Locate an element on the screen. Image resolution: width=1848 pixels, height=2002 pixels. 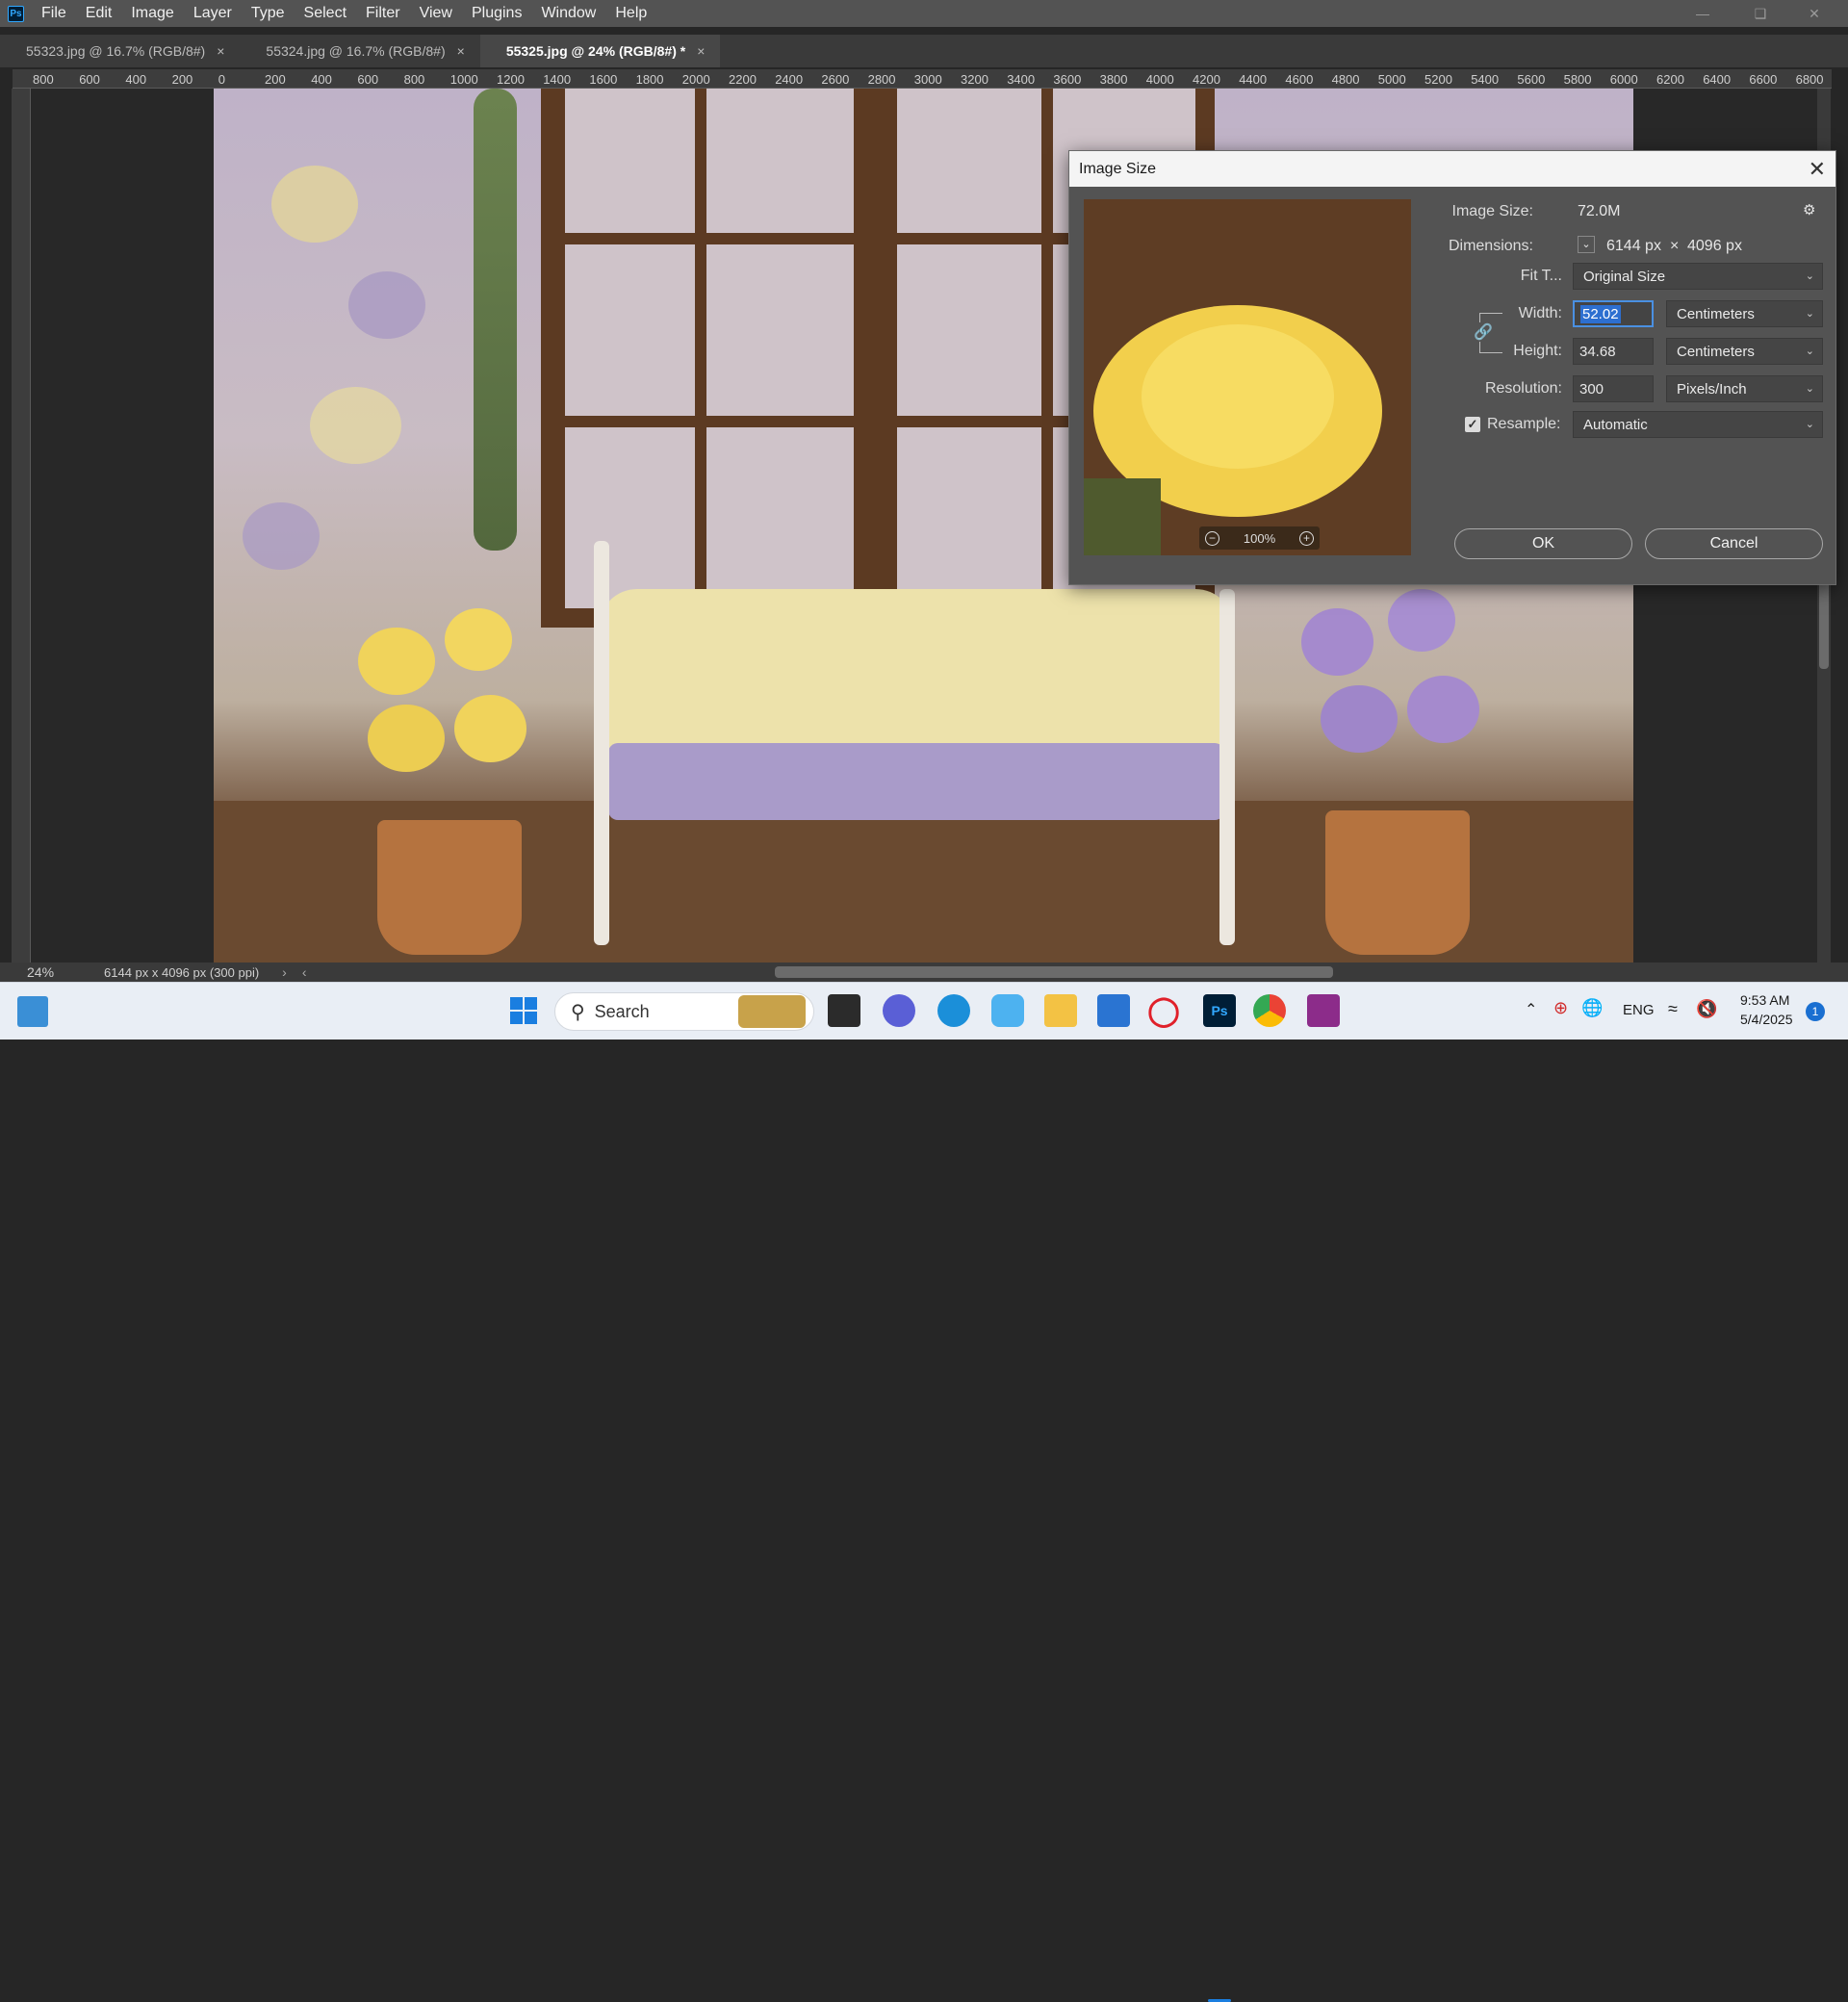
task-view-icon is located at coordinates (844, 1010).